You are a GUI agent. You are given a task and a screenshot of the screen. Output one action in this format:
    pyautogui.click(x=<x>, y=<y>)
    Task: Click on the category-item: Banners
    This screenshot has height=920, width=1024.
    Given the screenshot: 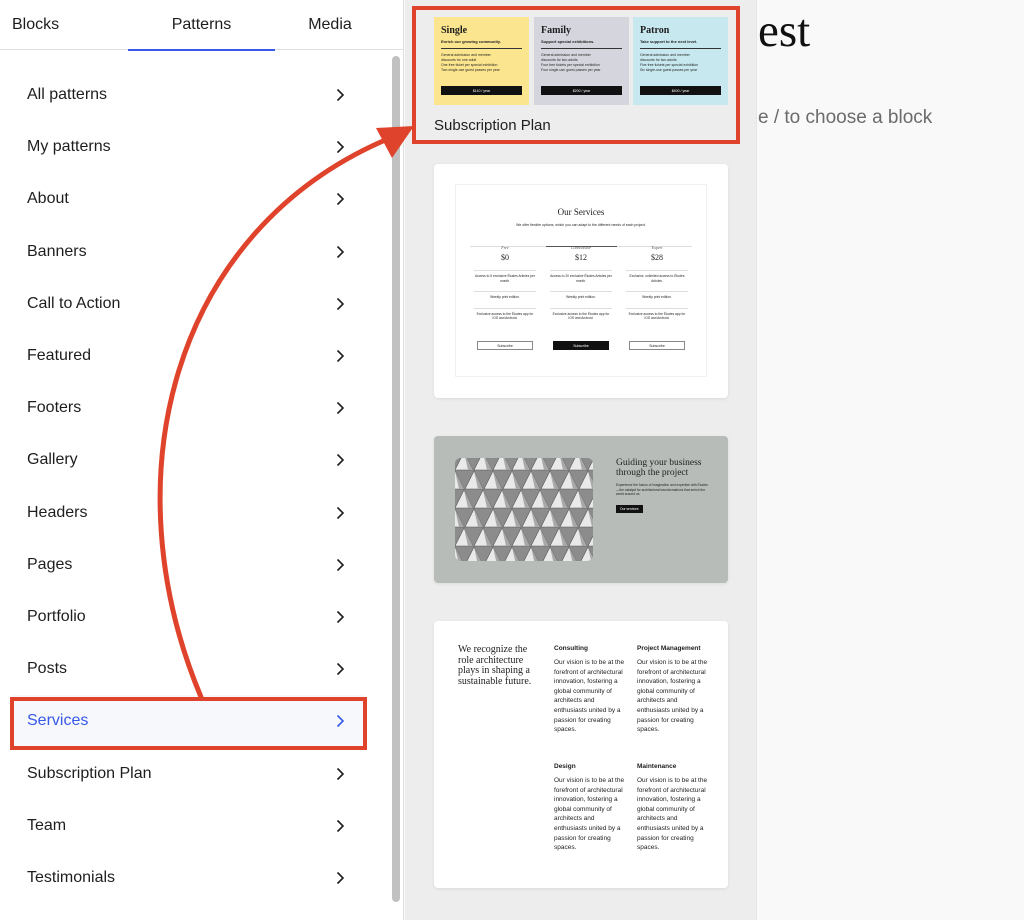 What is the action you would take?
    pyautogui.click(x=188, y=252)
    